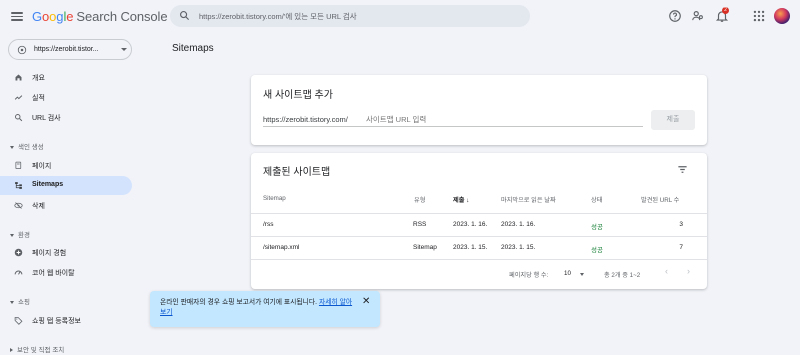  What do you see at coordinates (31, 147) in the screenshot?
I see `section-label: 색인 생성` at bounding box center [31, 147].